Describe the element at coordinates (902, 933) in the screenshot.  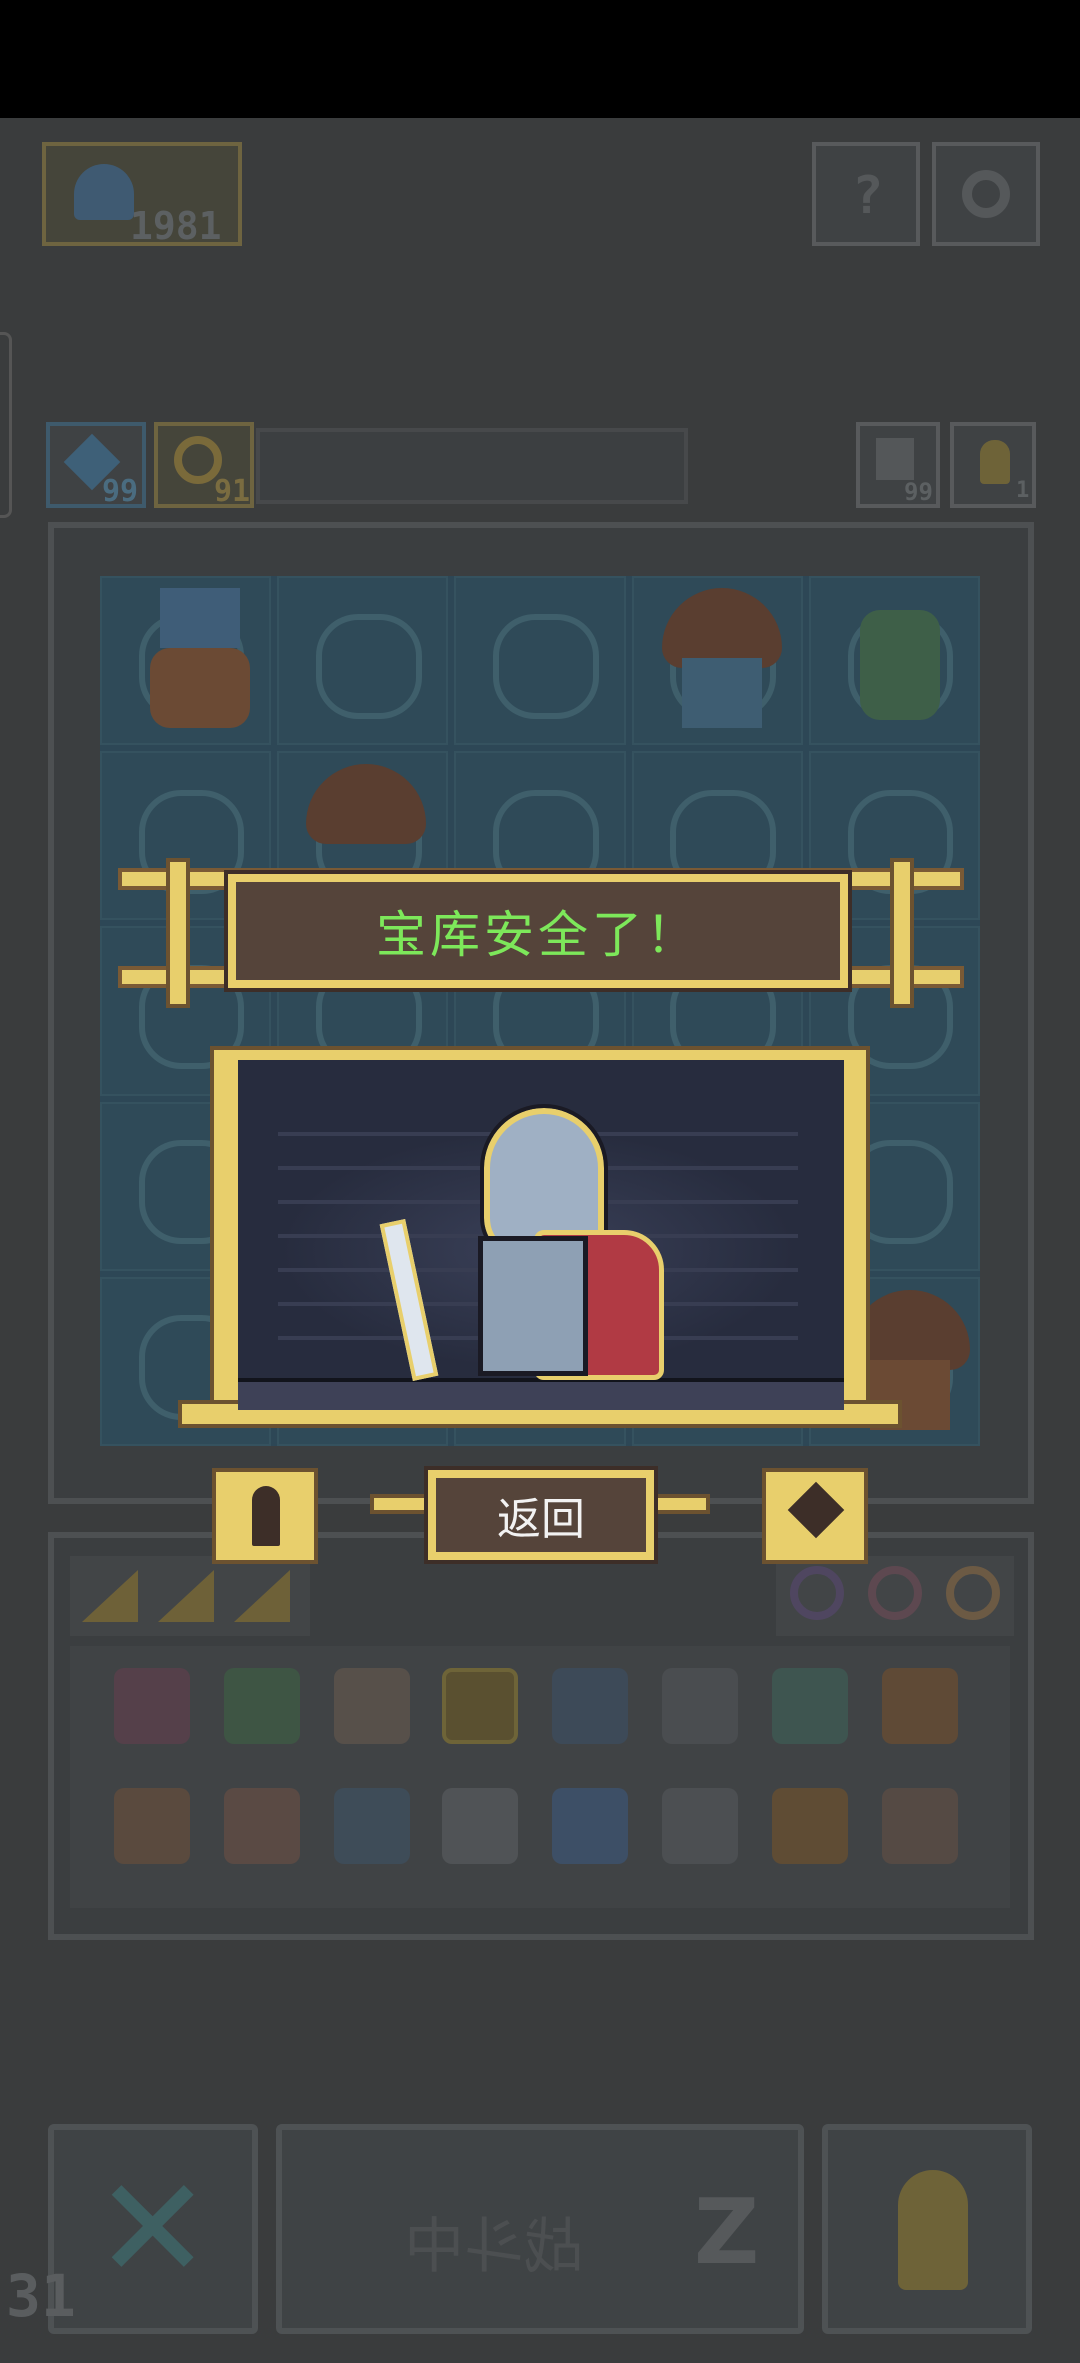
I see `banner-post-right` at that location.